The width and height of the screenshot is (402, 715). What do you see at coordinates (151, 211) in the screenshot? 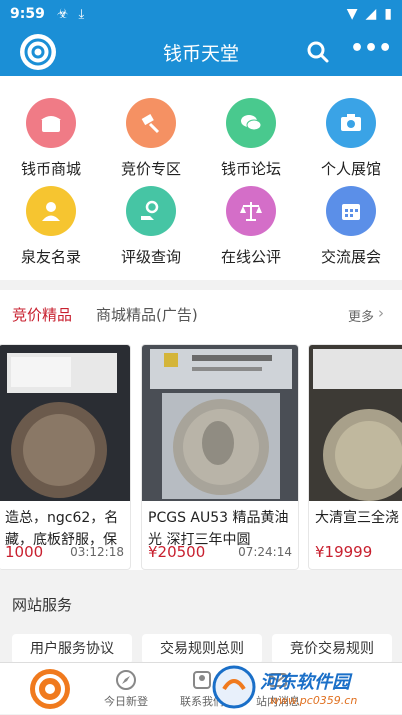
I see `search-hand-icon` at bounding box center [151, 211].